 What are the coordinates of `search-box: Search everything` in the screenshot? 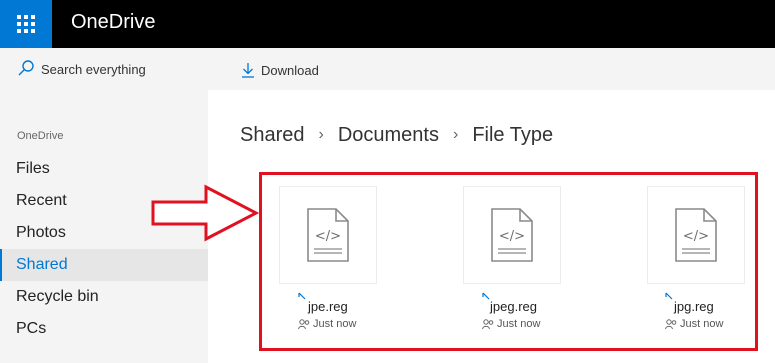 It's located at (104, 69).